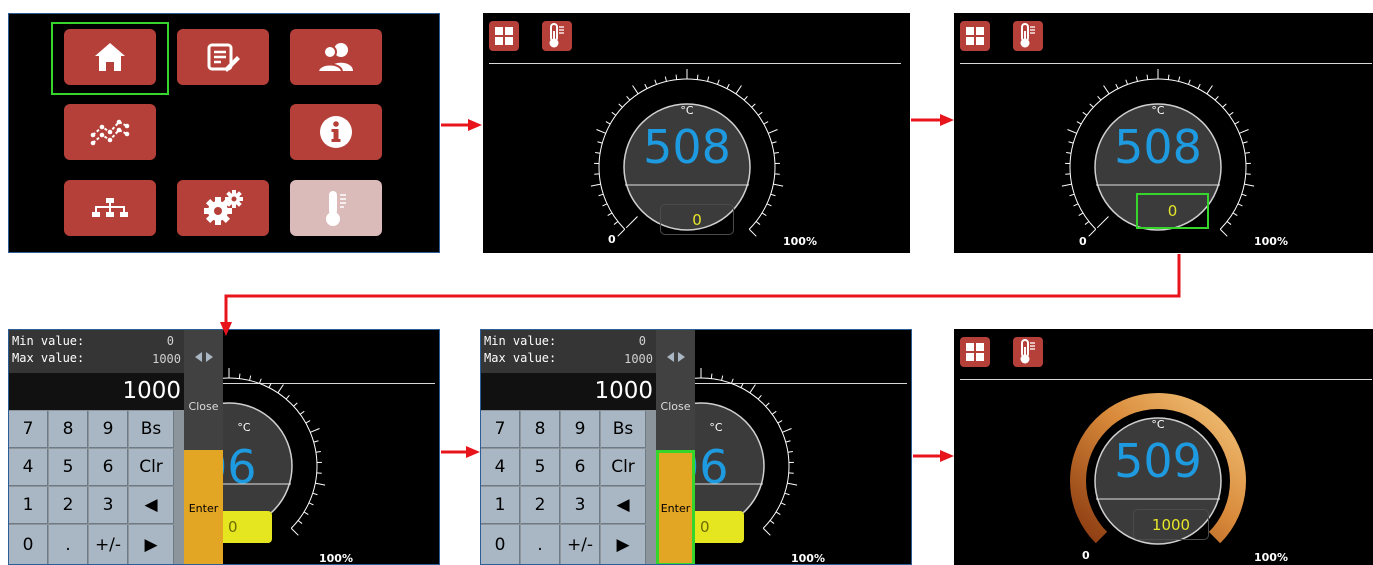  What do you see at coordinates (1171, 524) in the screenshot?
I see `setpoint-field: 1000` at bounding box center [1171, 524].